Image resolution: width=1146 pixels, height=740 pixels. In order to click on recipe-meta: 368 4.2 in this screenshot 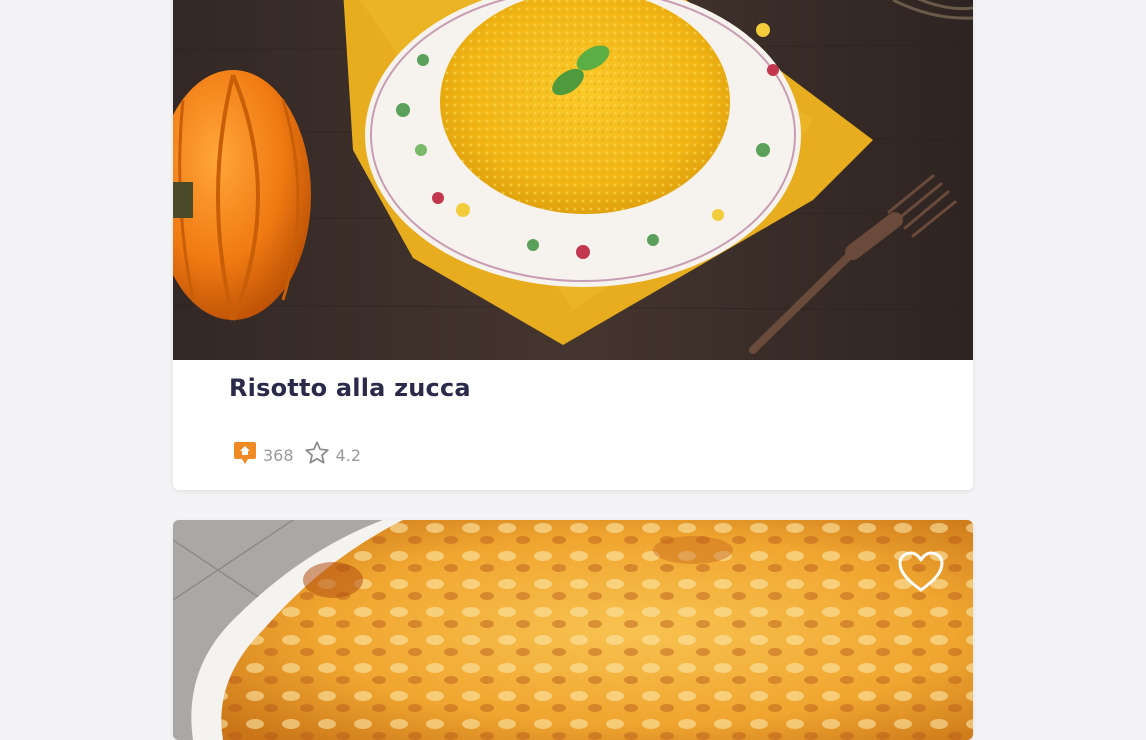, I will do `click(297, 455)`.